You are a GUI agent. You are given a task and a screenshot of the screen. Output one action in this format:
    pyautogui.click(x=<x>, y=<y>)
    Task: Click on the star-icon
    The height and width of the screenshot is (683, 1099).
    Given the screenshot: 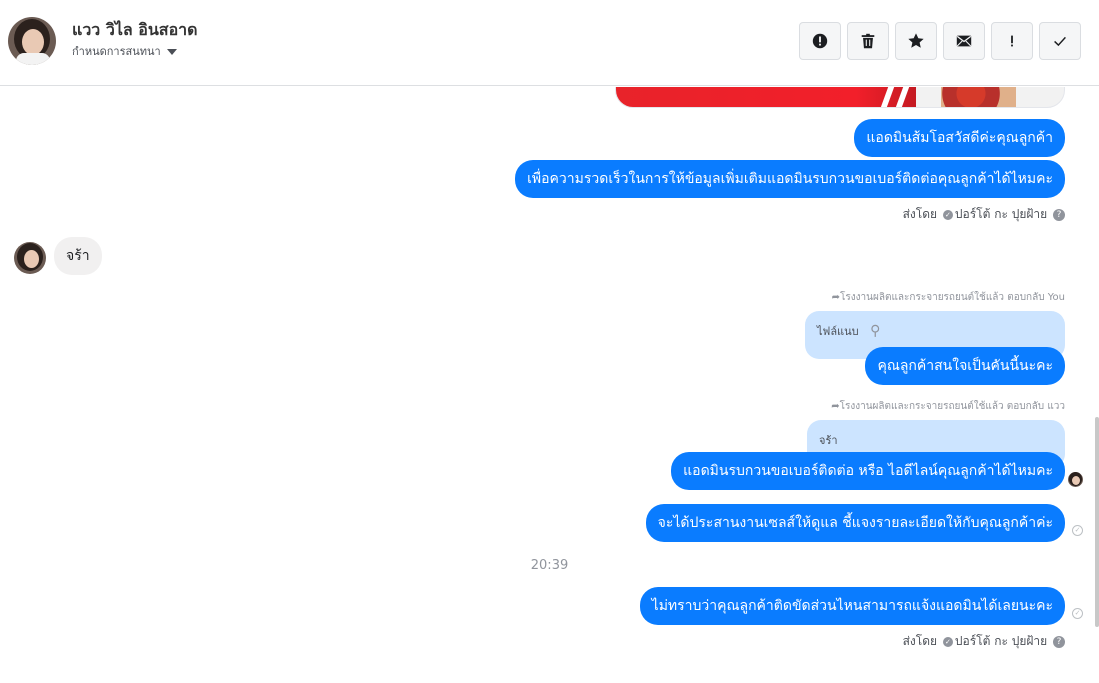 What is the action you would take?
    pyautogui.click(x=916, y=40)
    